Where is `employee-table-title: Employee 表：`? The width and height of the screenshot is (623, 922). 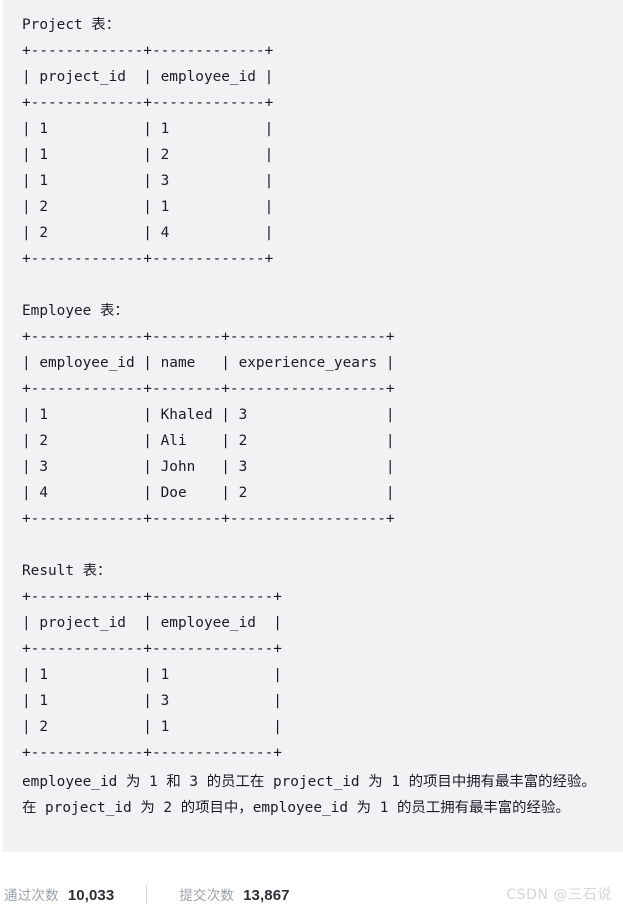 employee-table-title: Employee 表： is located at coordinates (75, 311).